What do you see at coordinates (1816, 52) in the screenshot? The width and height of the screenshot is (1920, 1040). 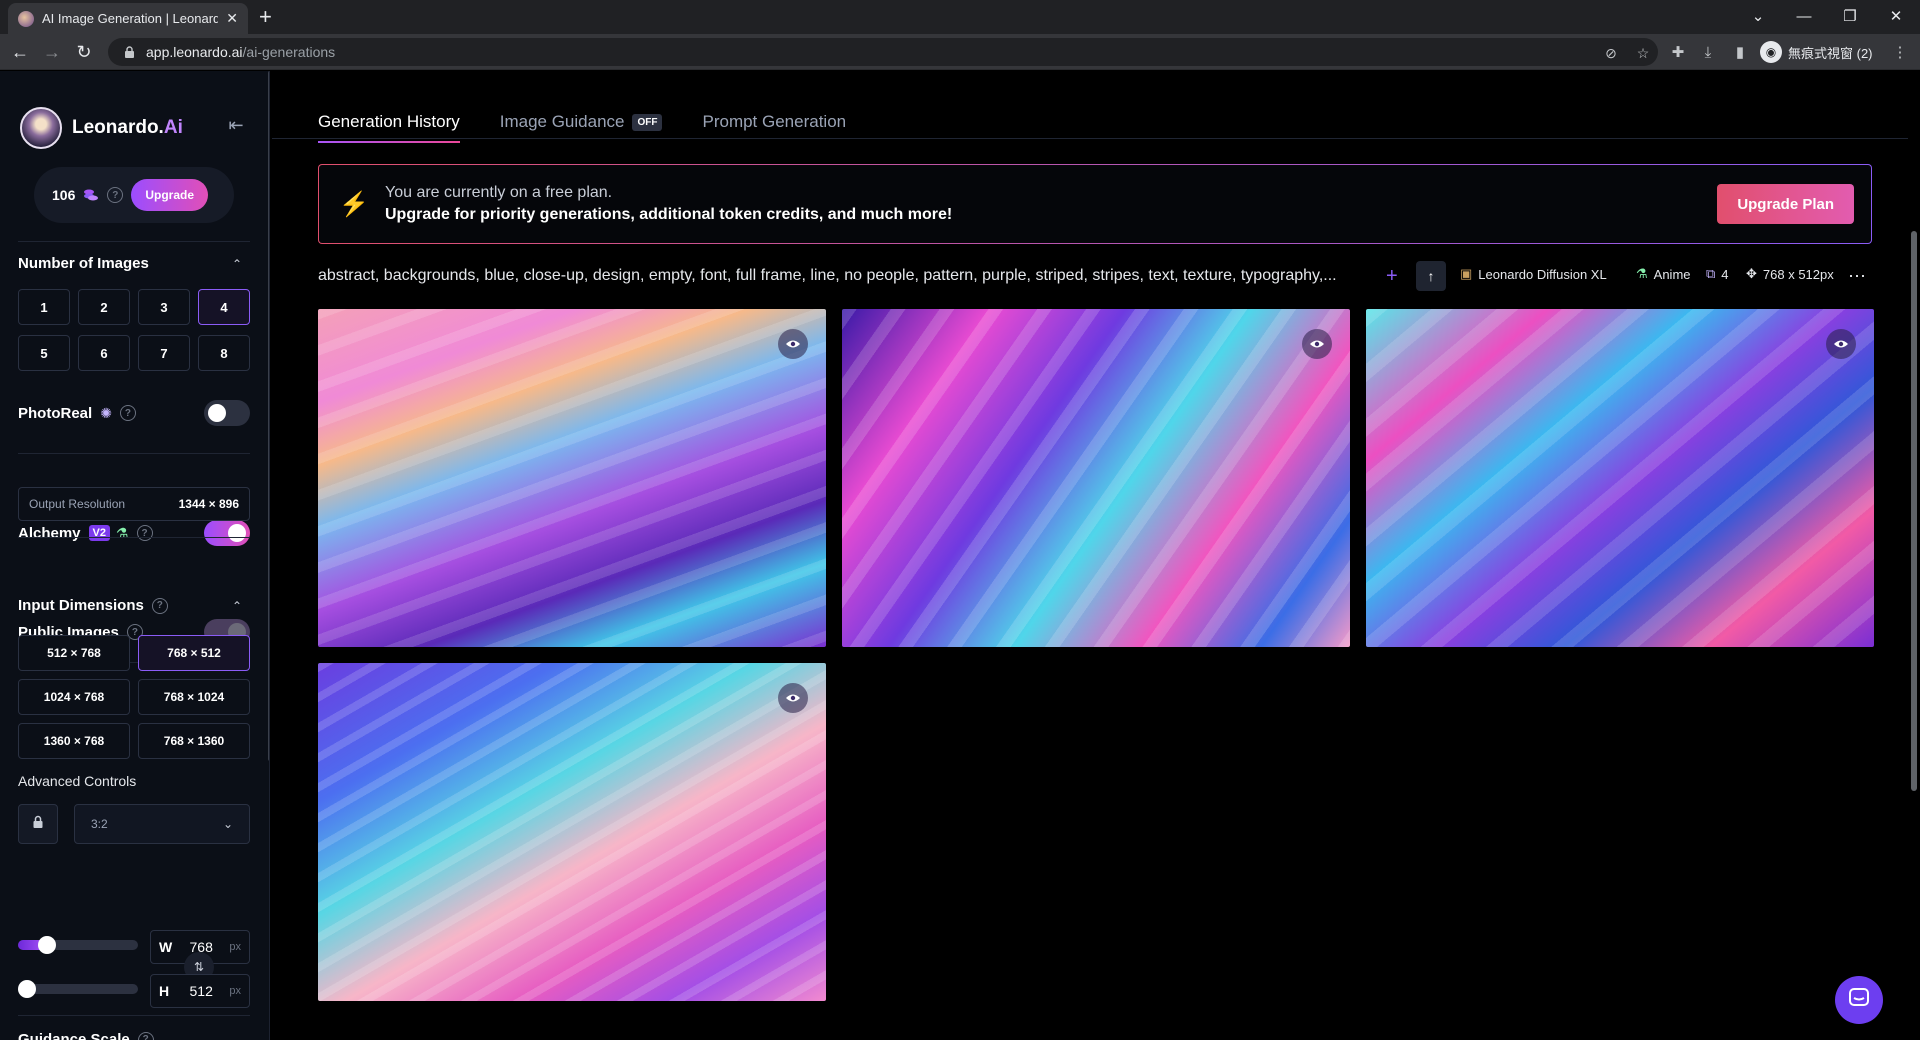 I see `profile-button: ◉ 無痕式視窗 (2)` at bounding box center [1816, 52].